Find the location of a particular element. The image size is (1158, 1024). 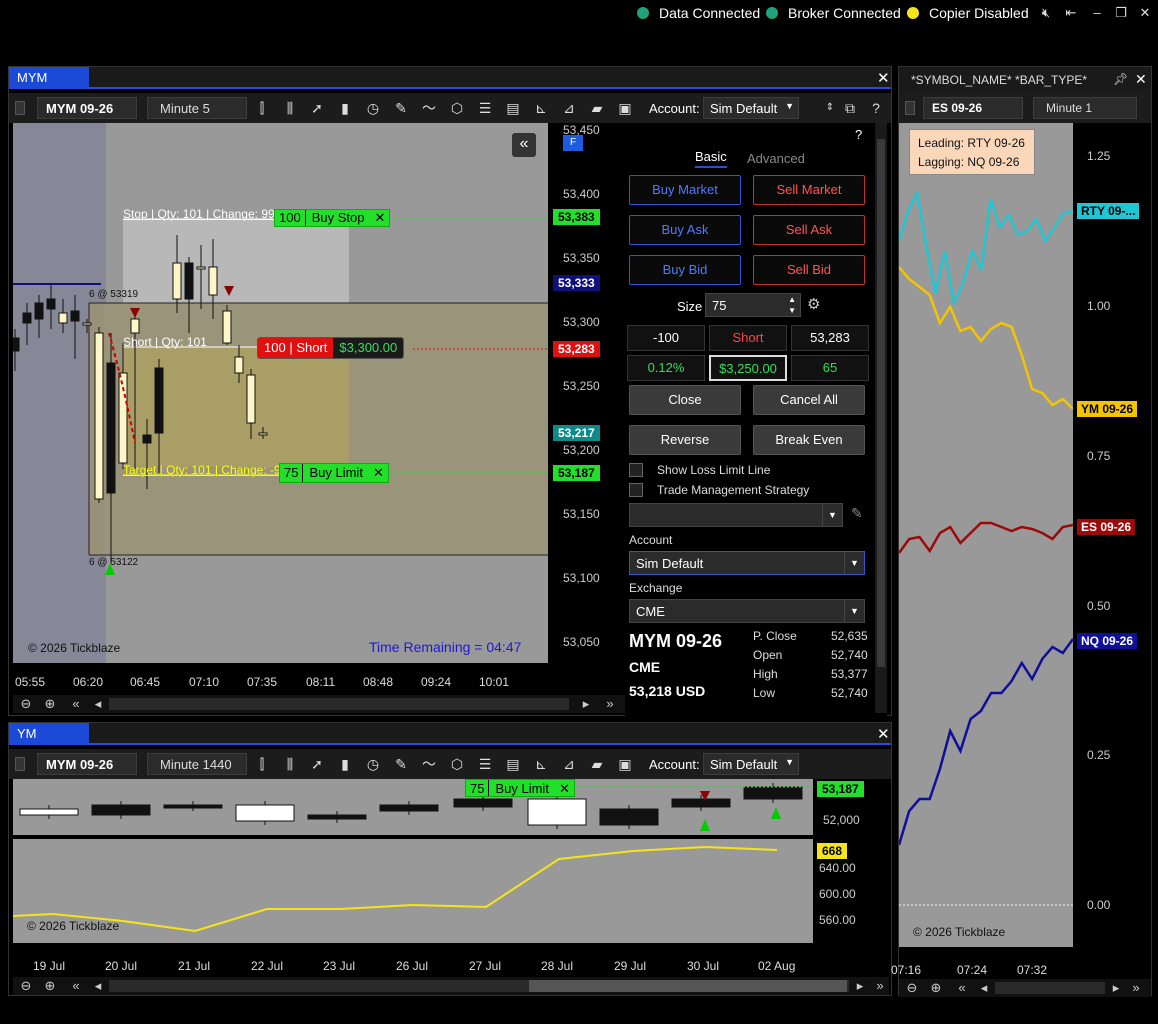

sell-ask-button: Sell Ask is located at coordinates (809, 230).